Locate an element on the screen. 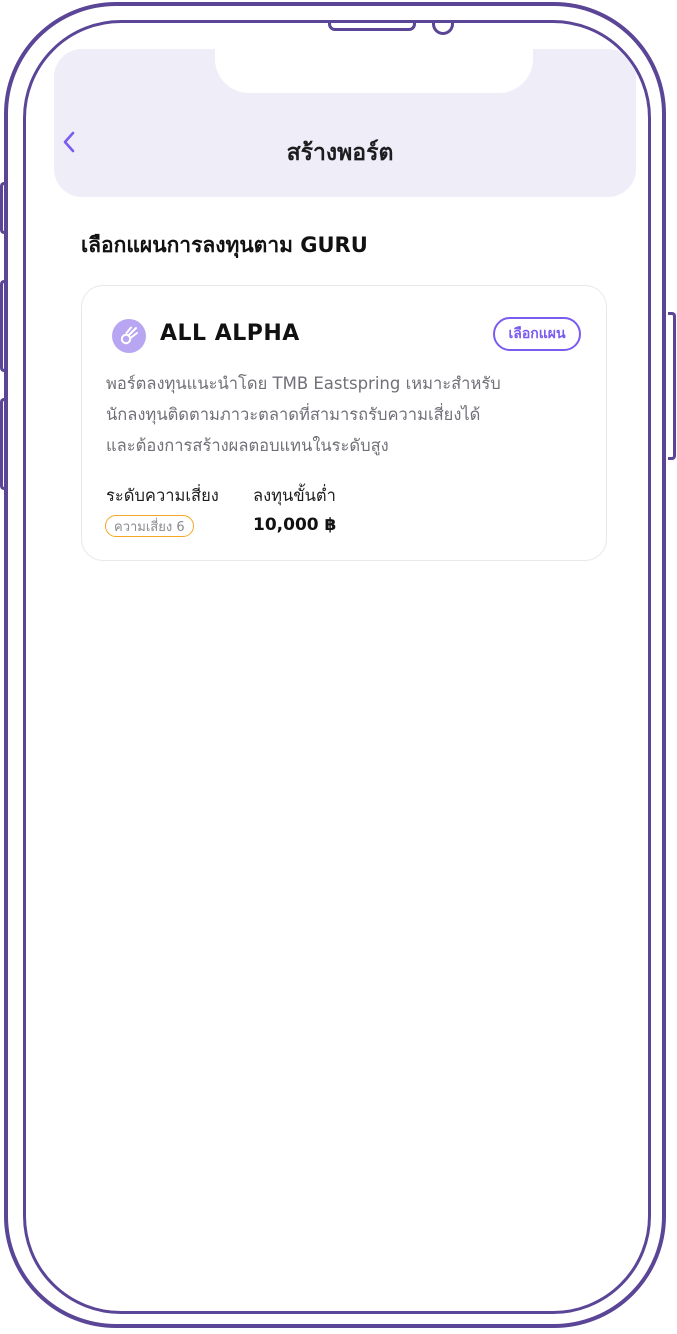 Image resolution: width=677 pixels, height=1334 pixels. risk-level-label: ระดับความเสี่ยง is located at coordinates (162, 495).